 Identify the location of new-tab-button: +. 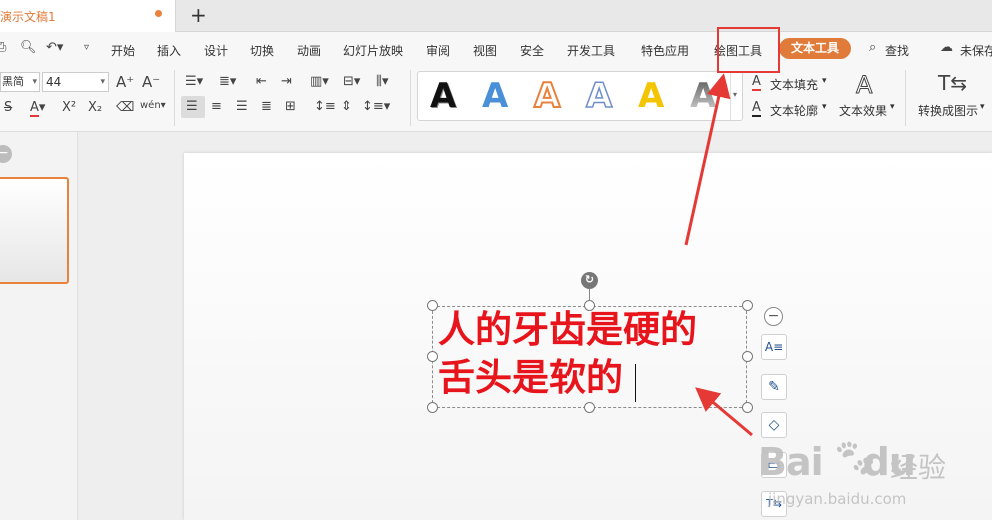
(198, 15).